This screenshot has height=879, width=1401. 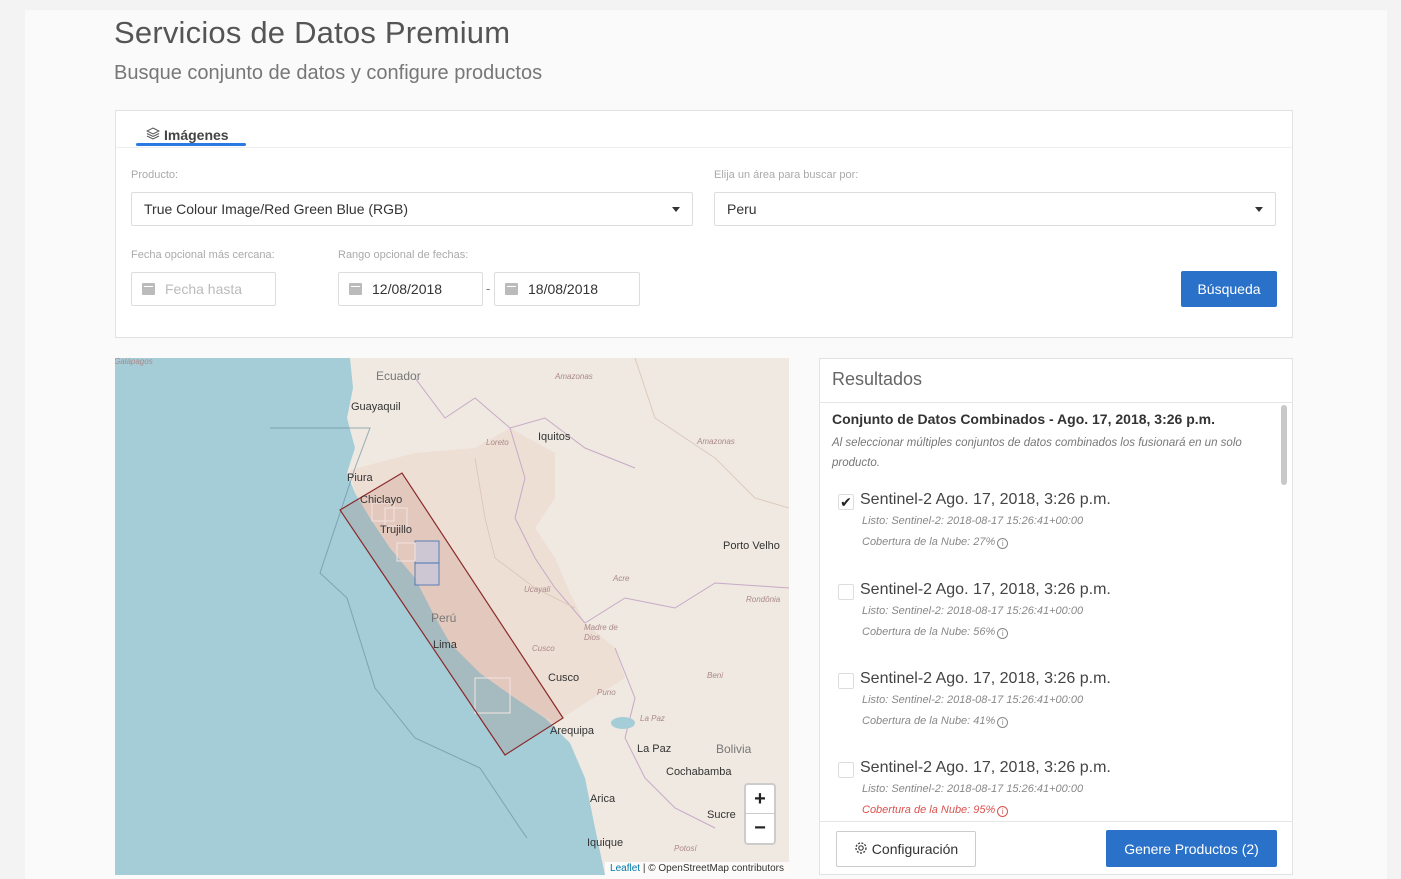 I want to click on result-cloud-cover: Cobertura de la Nube: 27% i, so click(x=935, y=542).